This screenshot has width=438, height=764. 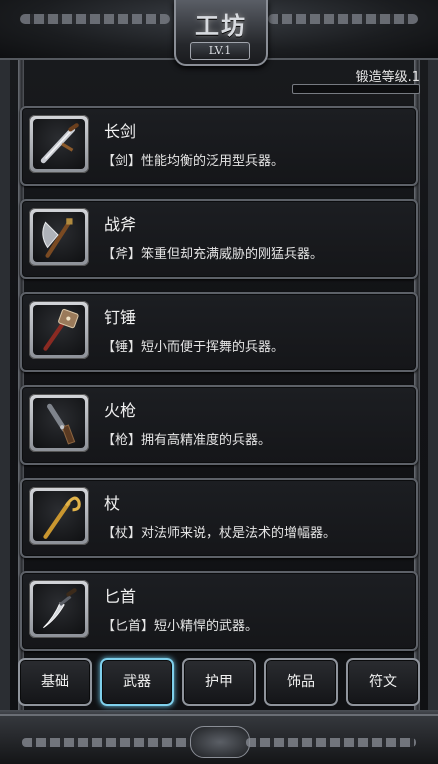 I want to click on item-name: 杖, so click(x=112, y=503).